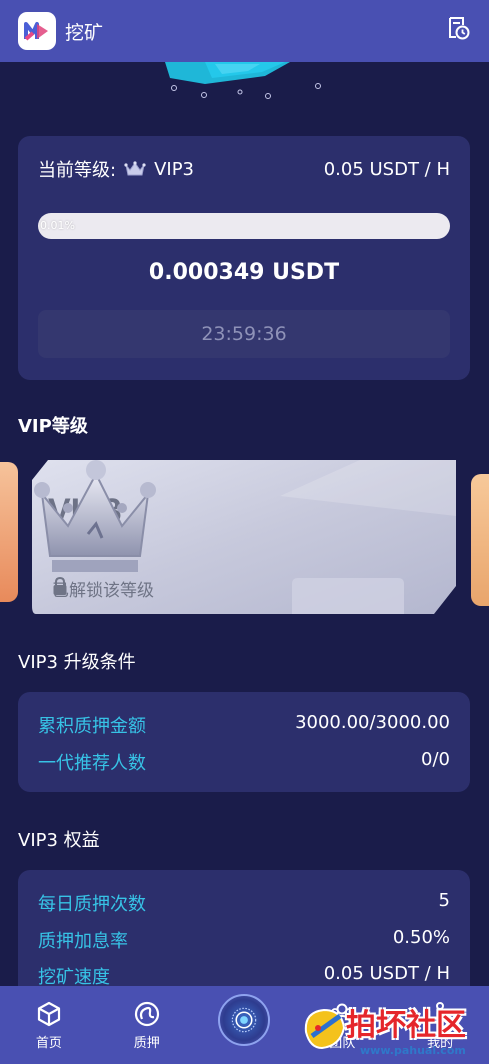  I want to click on tab-mining, so click(245, 1025).